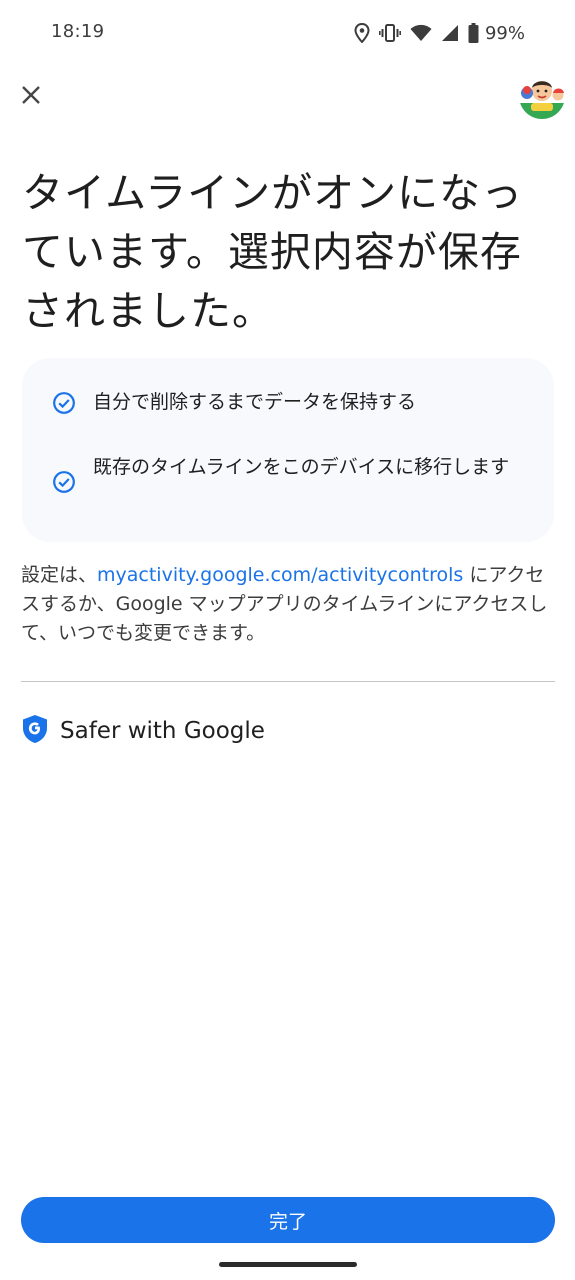  Describe the element at coordinates (280, 575) in the screenshot. I see `activity-controls-link: myactivity.google.com/activitycontrols` at that location.